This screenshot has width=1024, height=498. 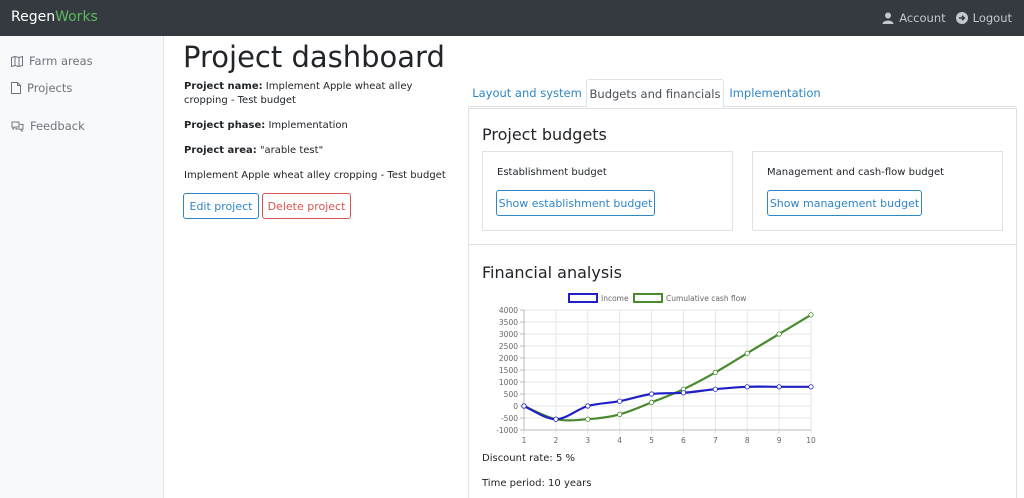 What do you see at coordinates (775, 93) in the screenshot?
I see `tab-implementation: Implementation` at bounding box center [775, 93].